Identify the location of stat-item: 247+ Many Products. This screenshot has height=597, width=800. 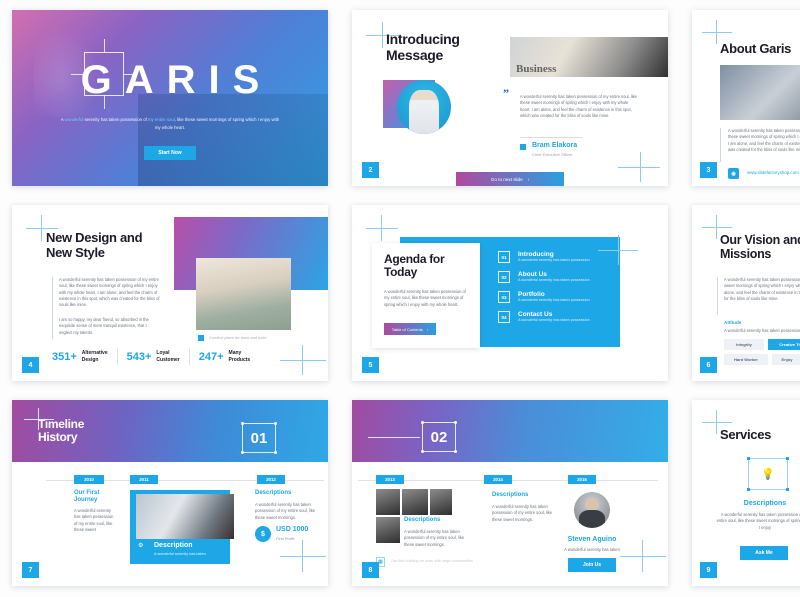
(224, 356).